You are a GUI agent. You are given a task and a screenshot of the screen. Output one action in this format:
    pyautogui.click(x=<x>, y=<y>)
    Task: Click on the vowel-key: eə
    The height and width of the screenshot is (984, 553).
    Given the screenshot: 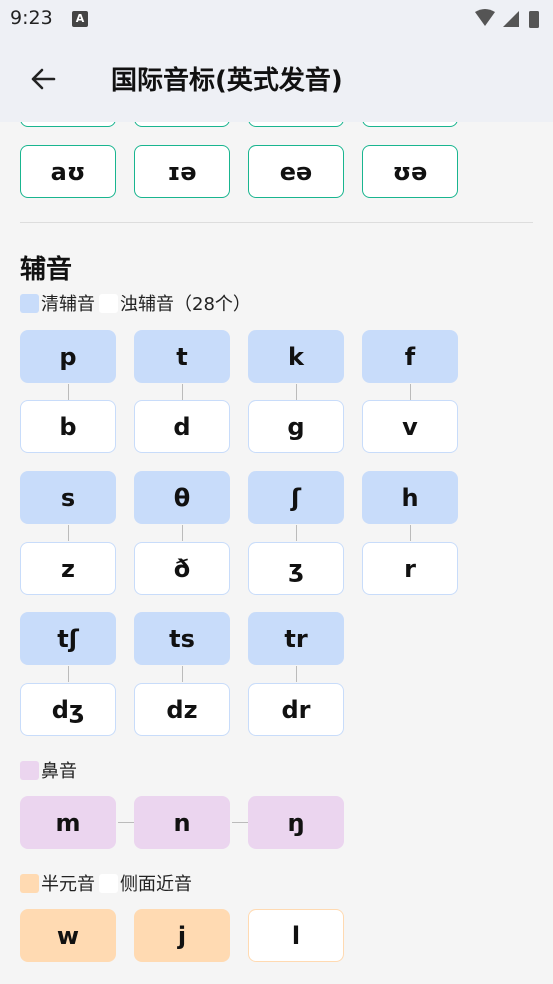 What is the action you would take?
    pyautogui.click(x=296, y=171)
    